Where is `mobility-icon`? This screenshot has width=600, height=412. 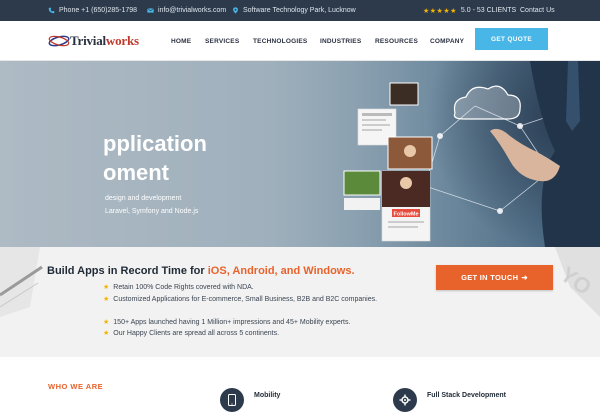 mobility-icon is located at coordinates (232, 400).